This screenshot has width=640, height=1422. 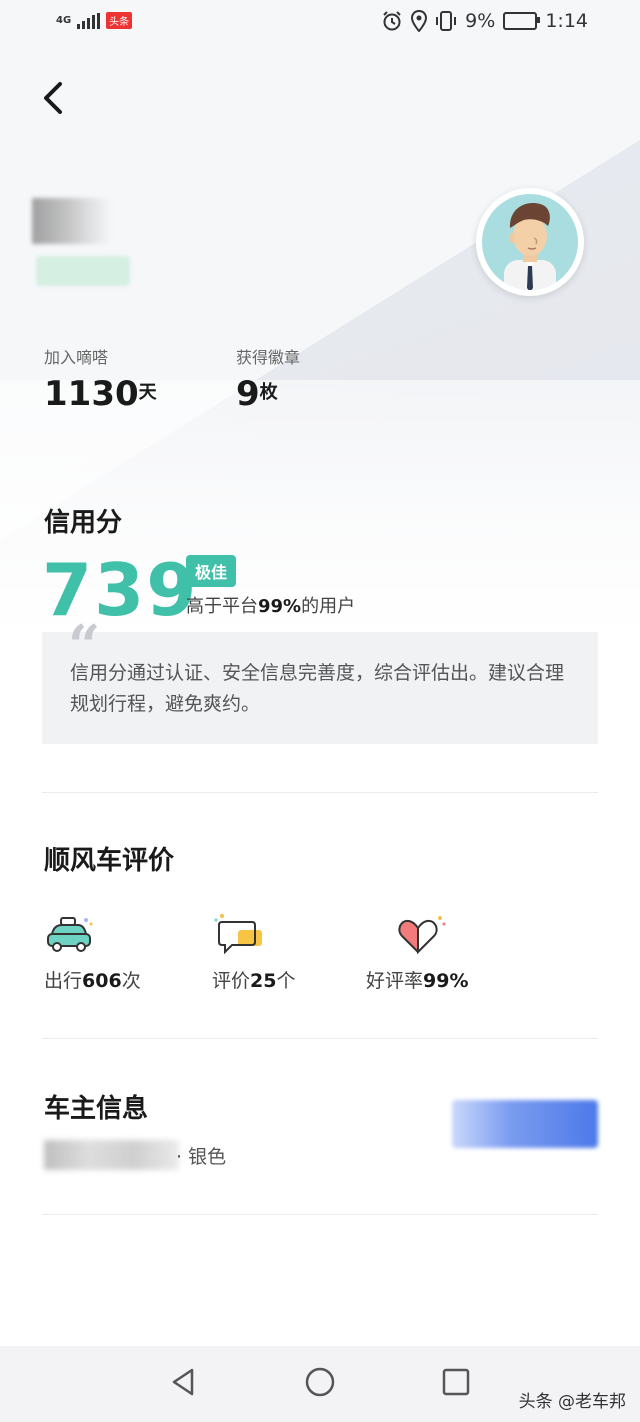 What do you see at coordinates (456, 1382) in the screenshot?
I see `nav-recents-icon` at bounding box center [456, 1382].